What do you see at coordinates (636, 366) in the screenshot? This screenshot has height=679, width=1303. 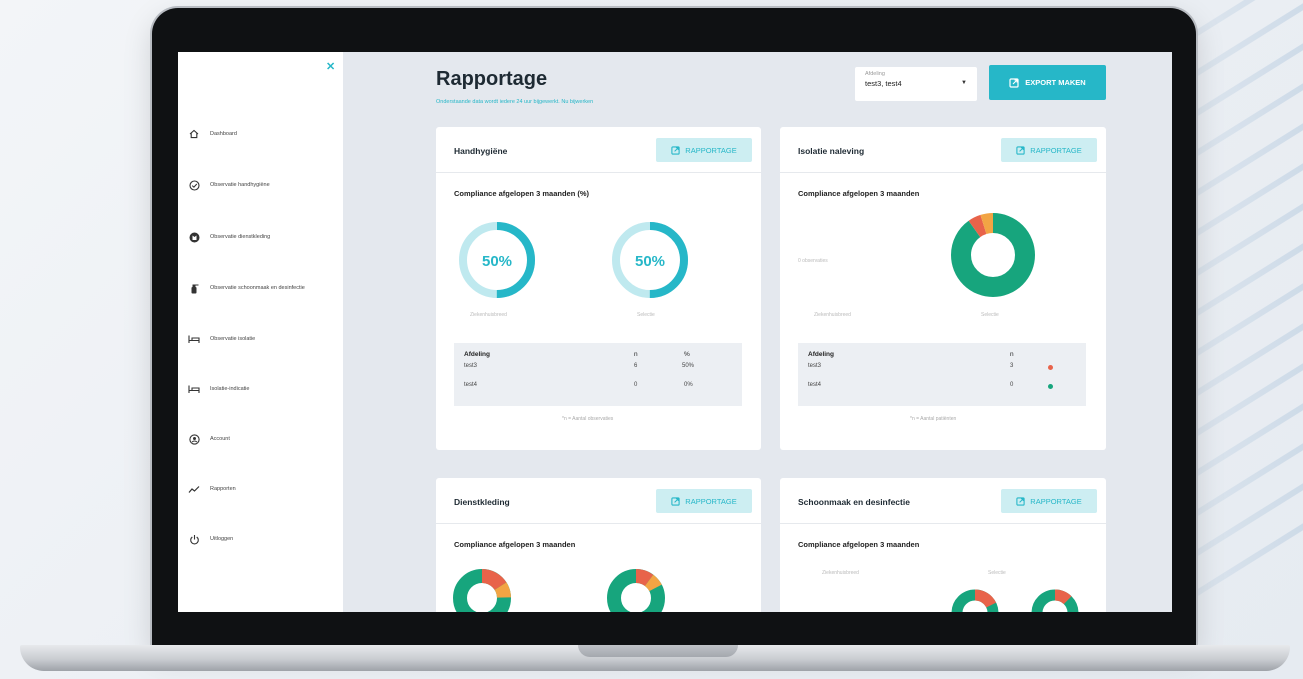 I see `table-cell: 6` at bounding box center [636, 366].